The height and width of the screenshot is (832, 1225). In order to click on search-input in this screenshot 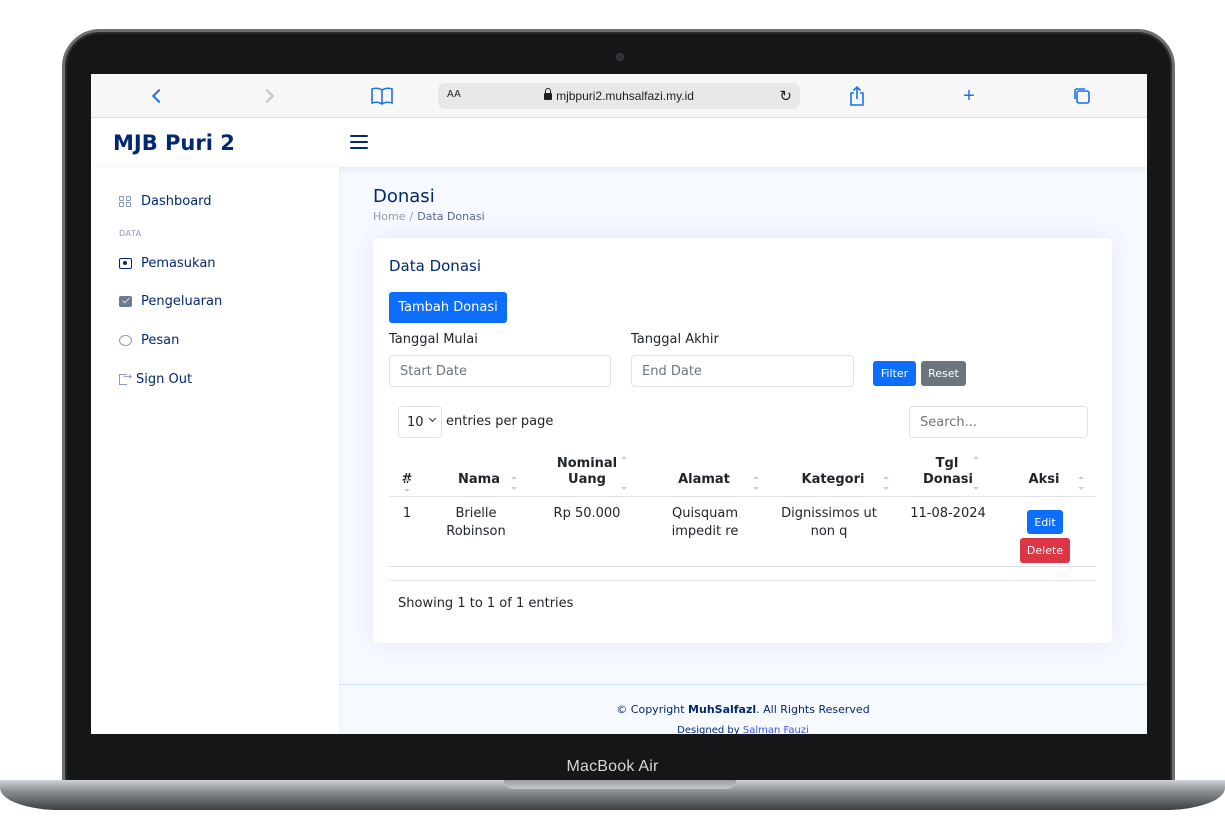, I will do `click(998, 422)`.